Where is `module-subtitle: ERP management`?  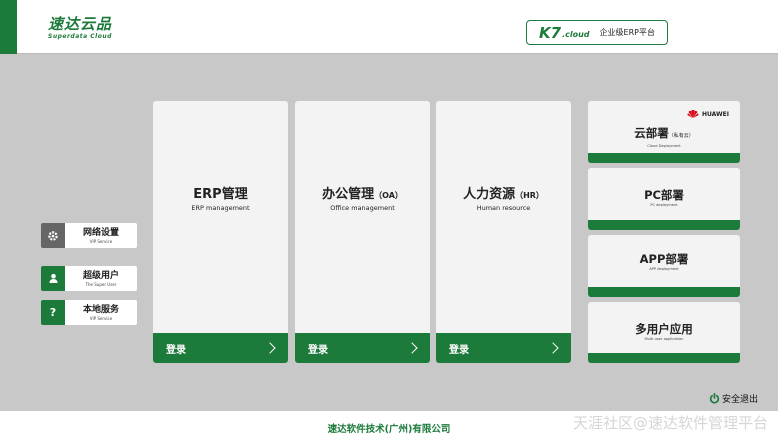 module-subtitle: ERP management is located at coordinates (220, 208).